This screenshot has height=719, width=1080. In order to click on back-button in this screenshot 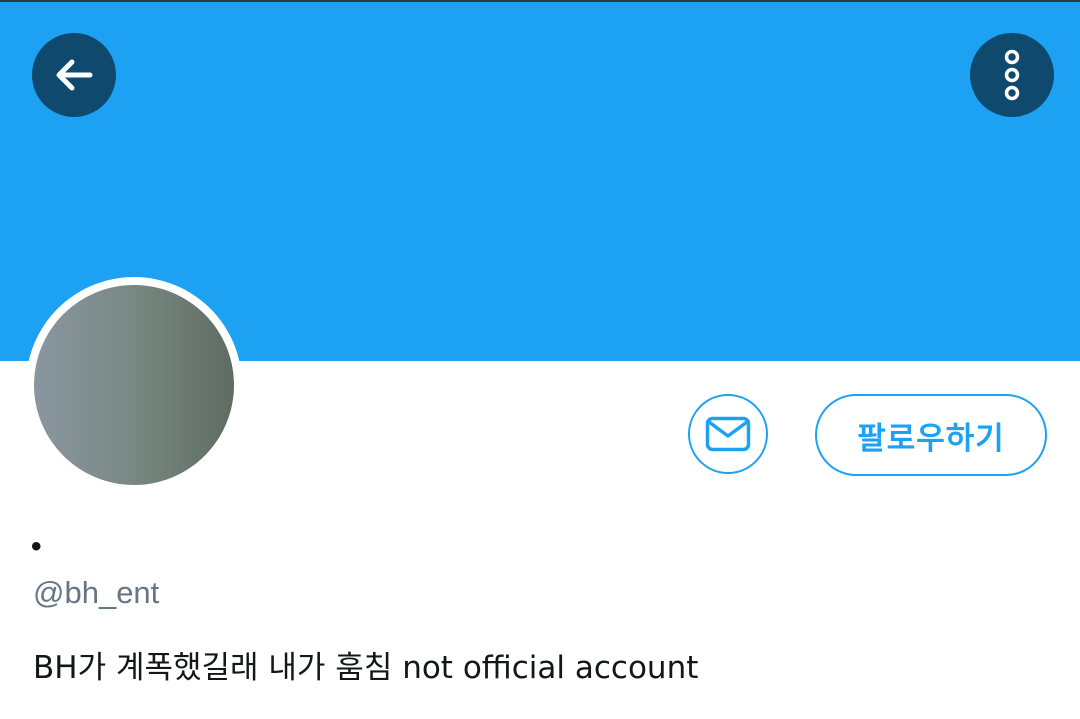, I will do `click(74, 75)`.